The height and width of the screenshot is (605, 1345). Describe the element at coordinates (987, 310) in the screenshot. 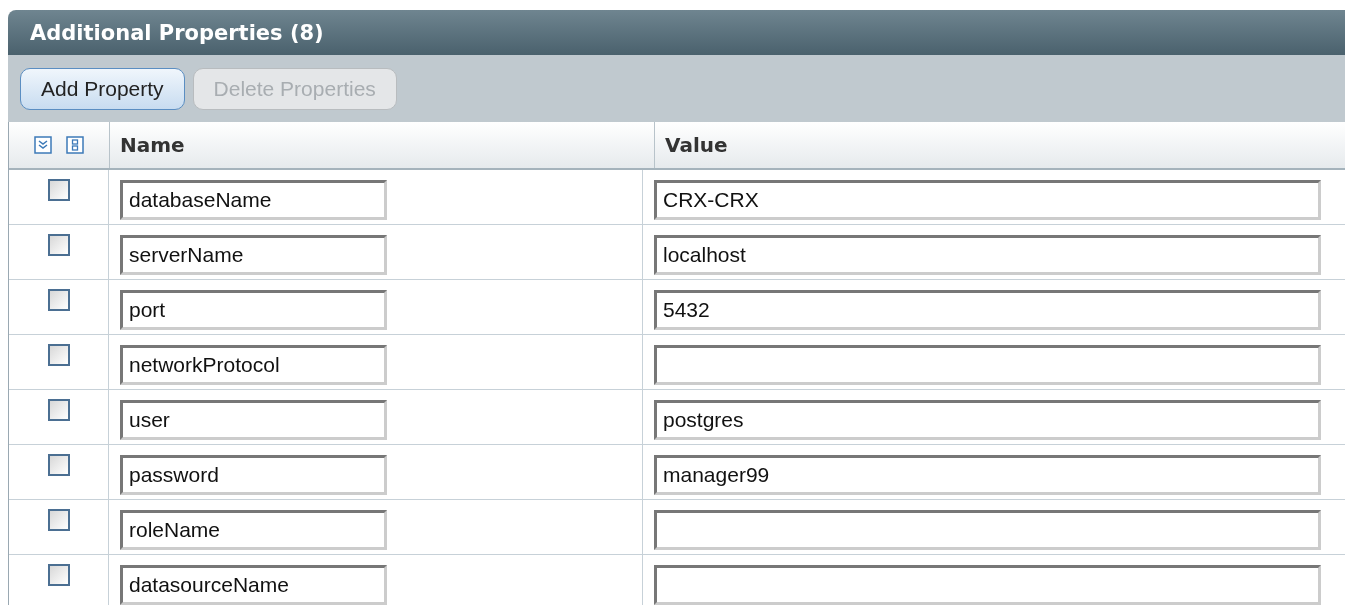

I see `value-field: 5432` at that location.